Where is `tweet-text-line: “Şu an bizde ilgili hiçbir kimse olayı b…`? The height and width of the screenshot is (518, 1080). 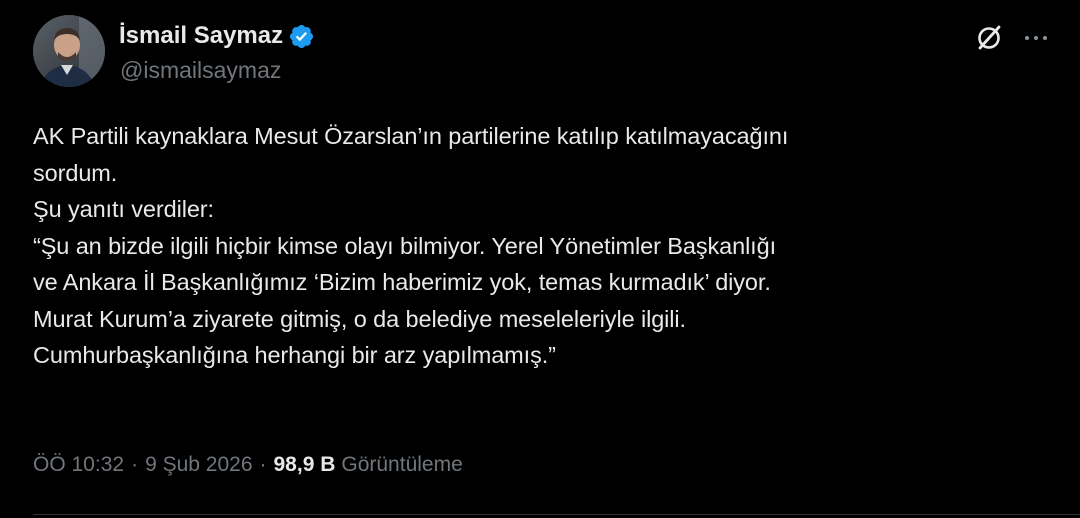 tweet-text-line: “Şu an bizde ilgili hiçbir kimse olayı b… is located at coordinates (405, 245).